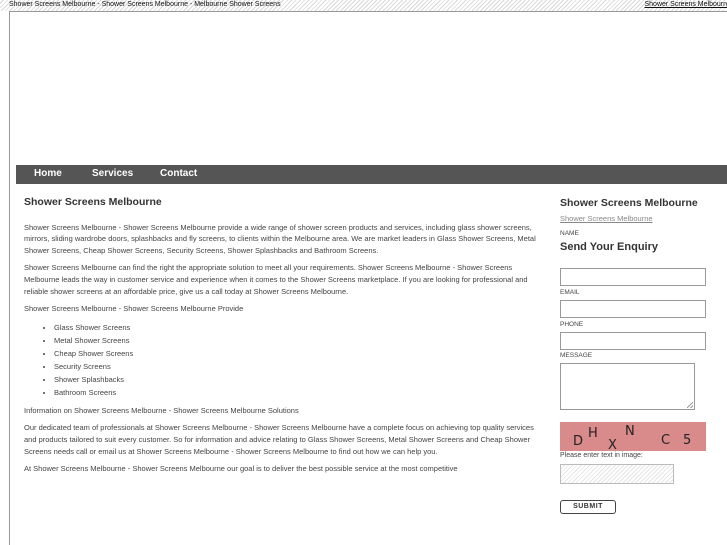 The image size is (727, 545). I want to click on nav-contact: Contact, so click(178, 173).